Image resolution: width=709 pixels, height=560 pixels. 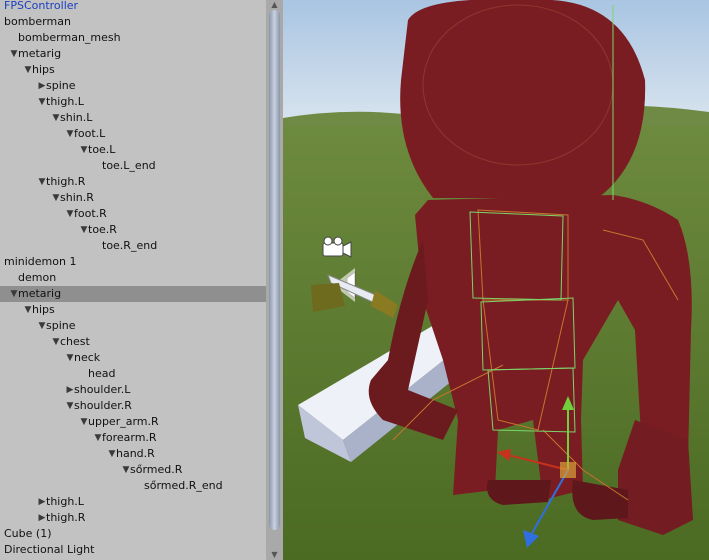 What do you see at coordinates (123, 421) in the screenshot?
I see `hierarchy-row-label: upper_arm.R` at bounding box center [123, 421].